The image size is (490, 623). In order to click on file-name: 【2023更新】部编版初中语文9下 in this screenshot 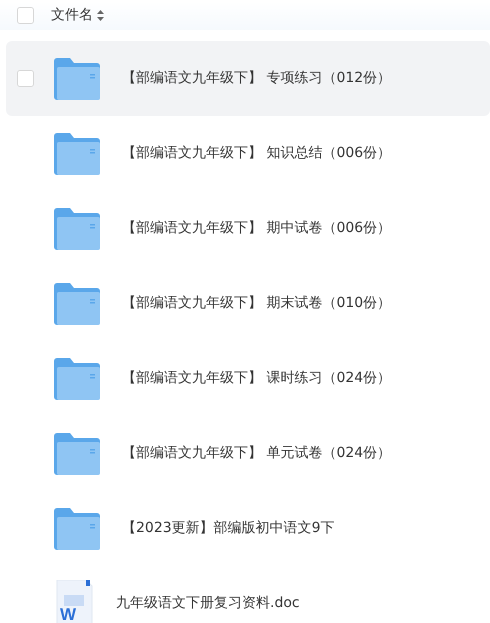, I will do `click(228, 528)`.